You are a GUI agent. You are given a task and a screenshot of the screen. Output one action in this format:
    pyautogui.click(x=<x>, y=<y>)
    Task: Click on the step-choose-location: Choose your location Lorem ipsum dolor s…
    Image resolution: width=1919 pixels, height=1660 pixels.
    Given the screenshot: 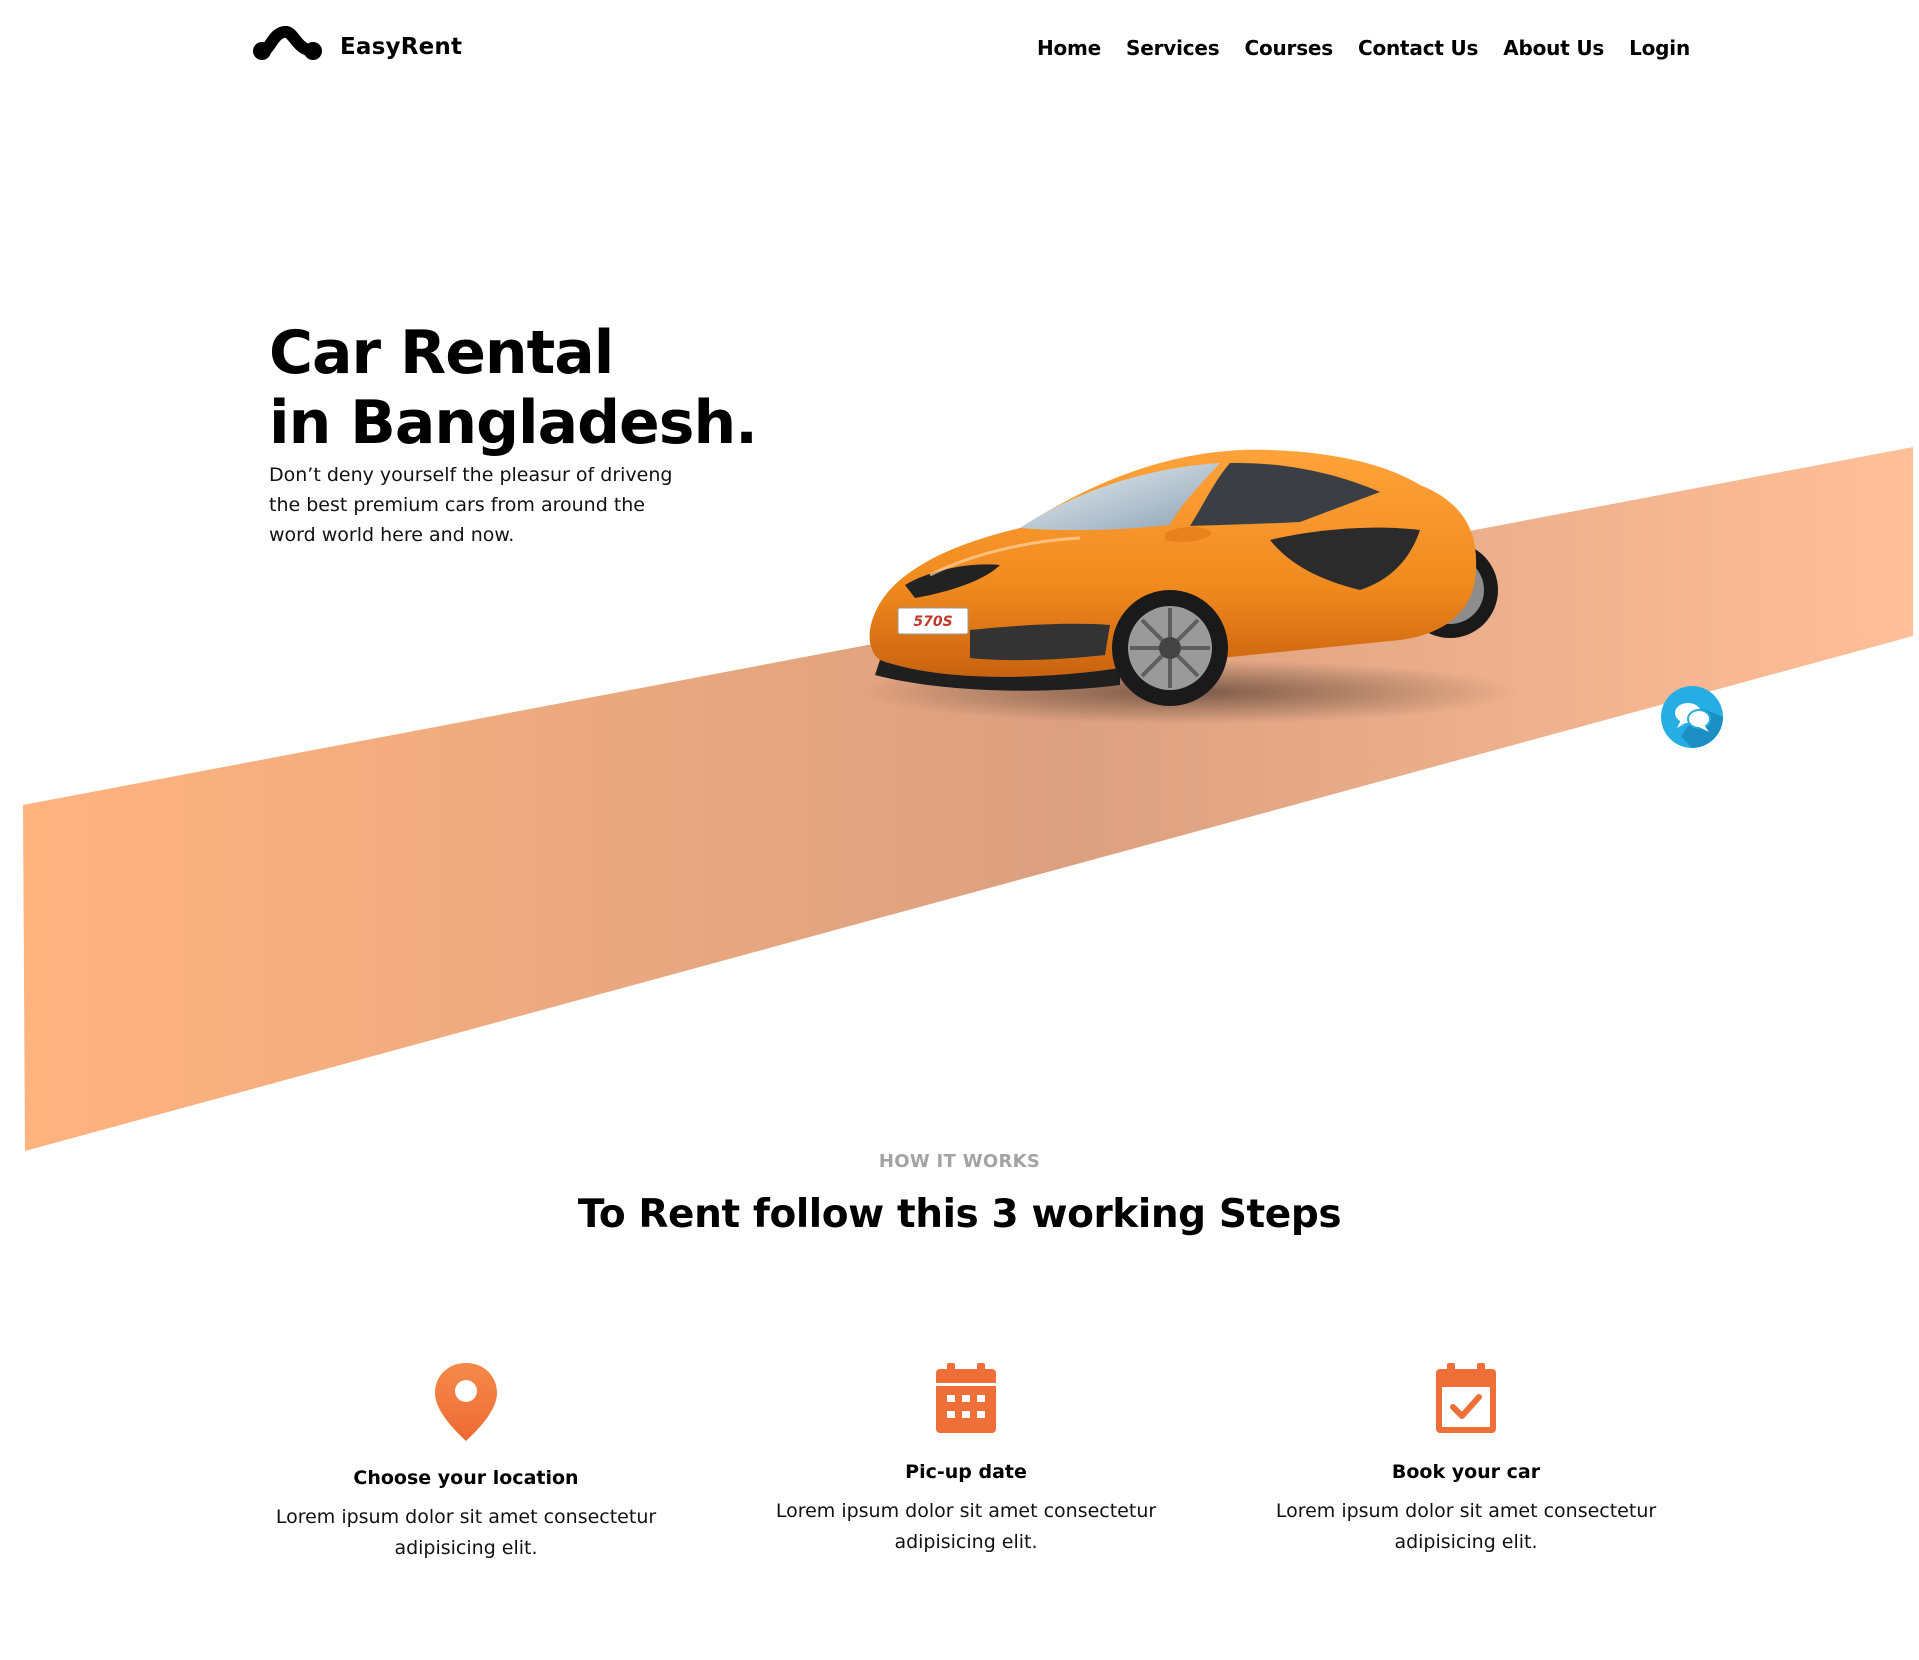 What is the action you would take?
    pyautogui.click(x=466, y=1462)
    